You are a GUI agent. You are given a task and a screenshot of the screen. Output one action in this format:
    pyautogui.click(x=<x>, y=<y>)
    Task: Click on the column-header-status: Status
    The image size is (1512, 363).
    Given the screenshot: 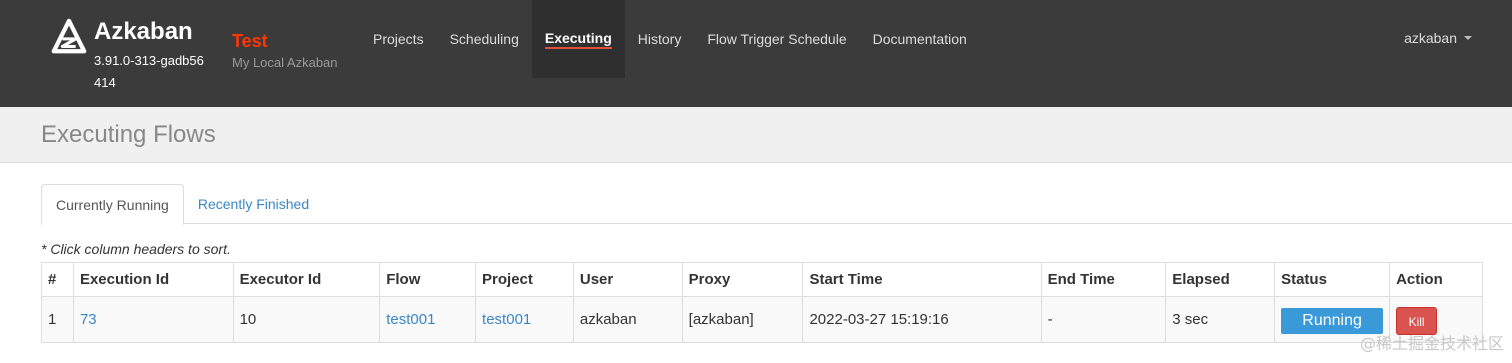 What is the action you would take?
    pyautogui.click(x=1332, y=279)
    